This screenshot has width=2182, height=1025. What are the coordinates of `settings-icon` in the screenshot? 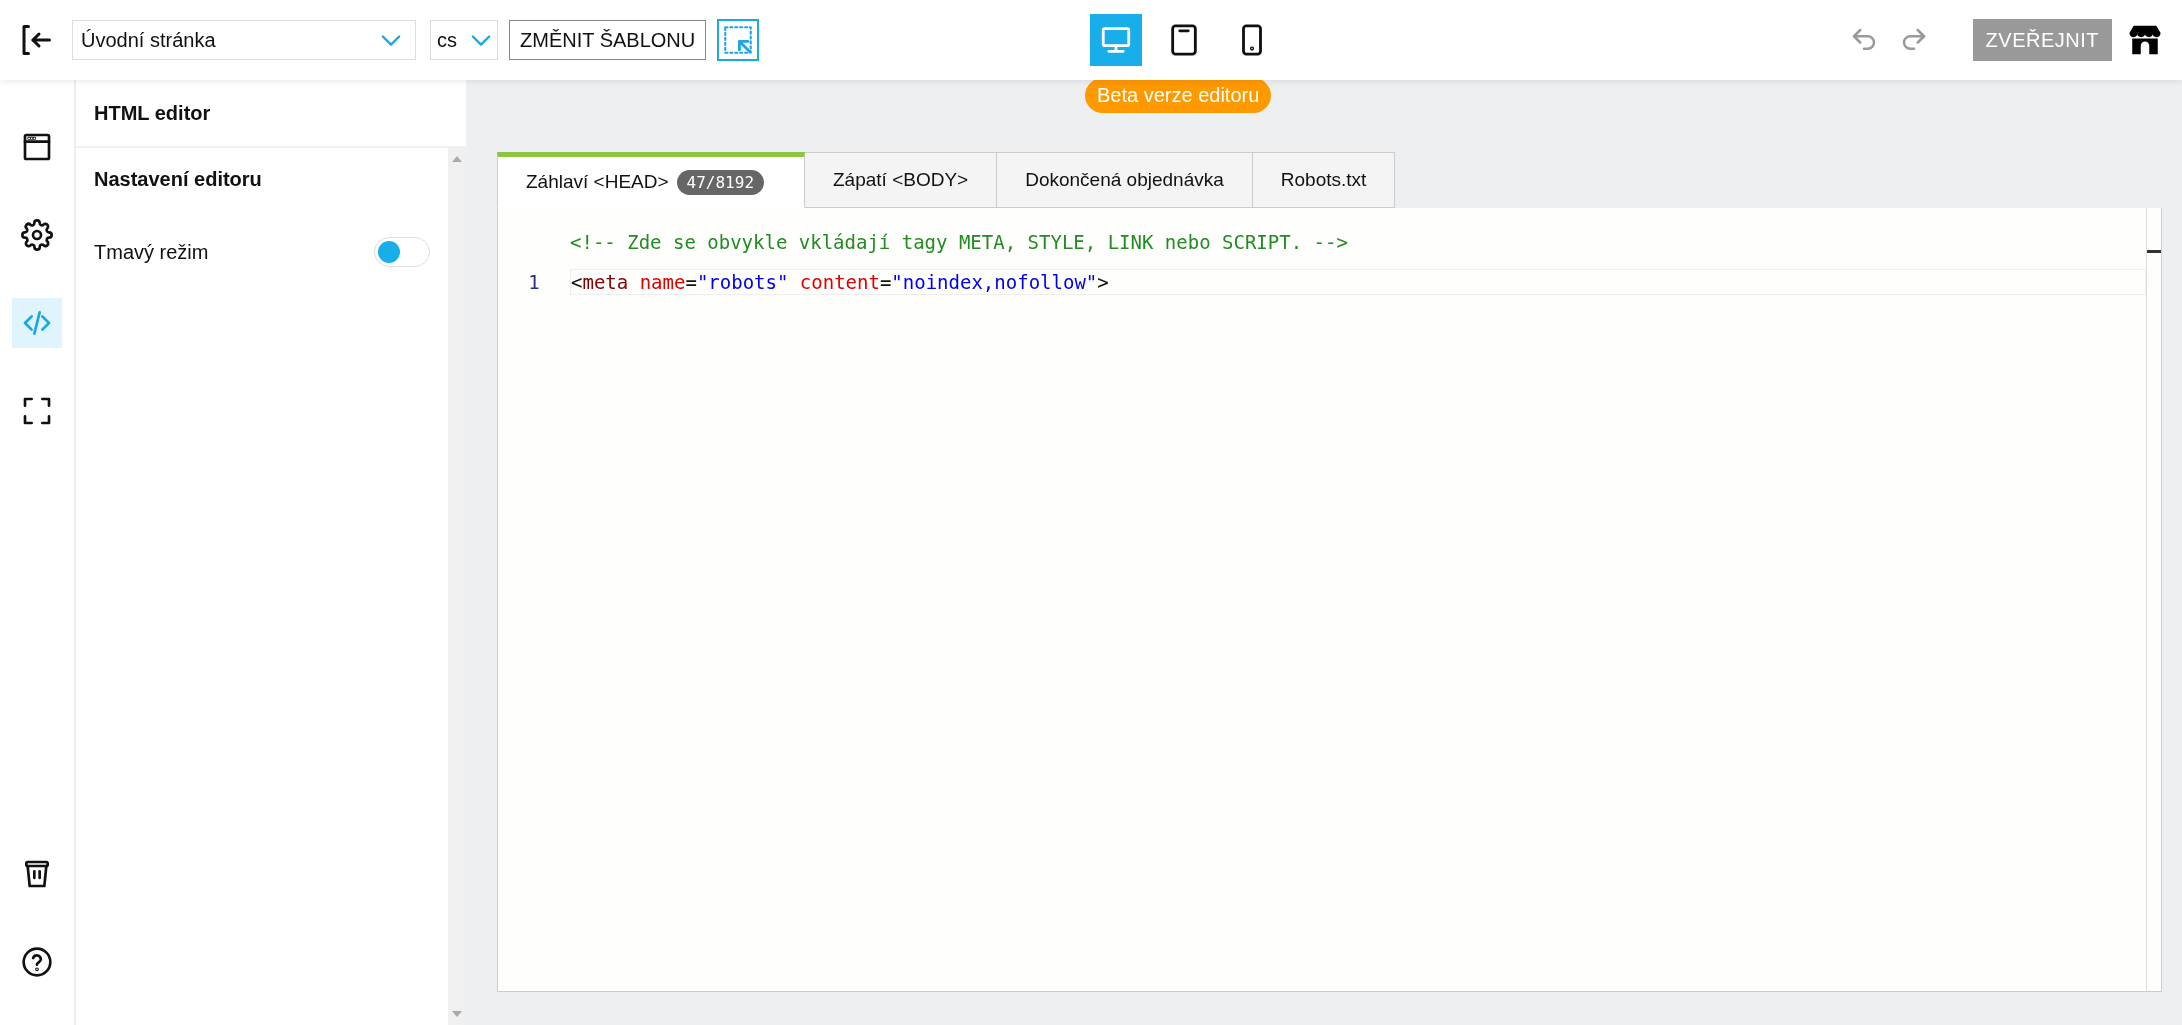 It's located at (37, 235).